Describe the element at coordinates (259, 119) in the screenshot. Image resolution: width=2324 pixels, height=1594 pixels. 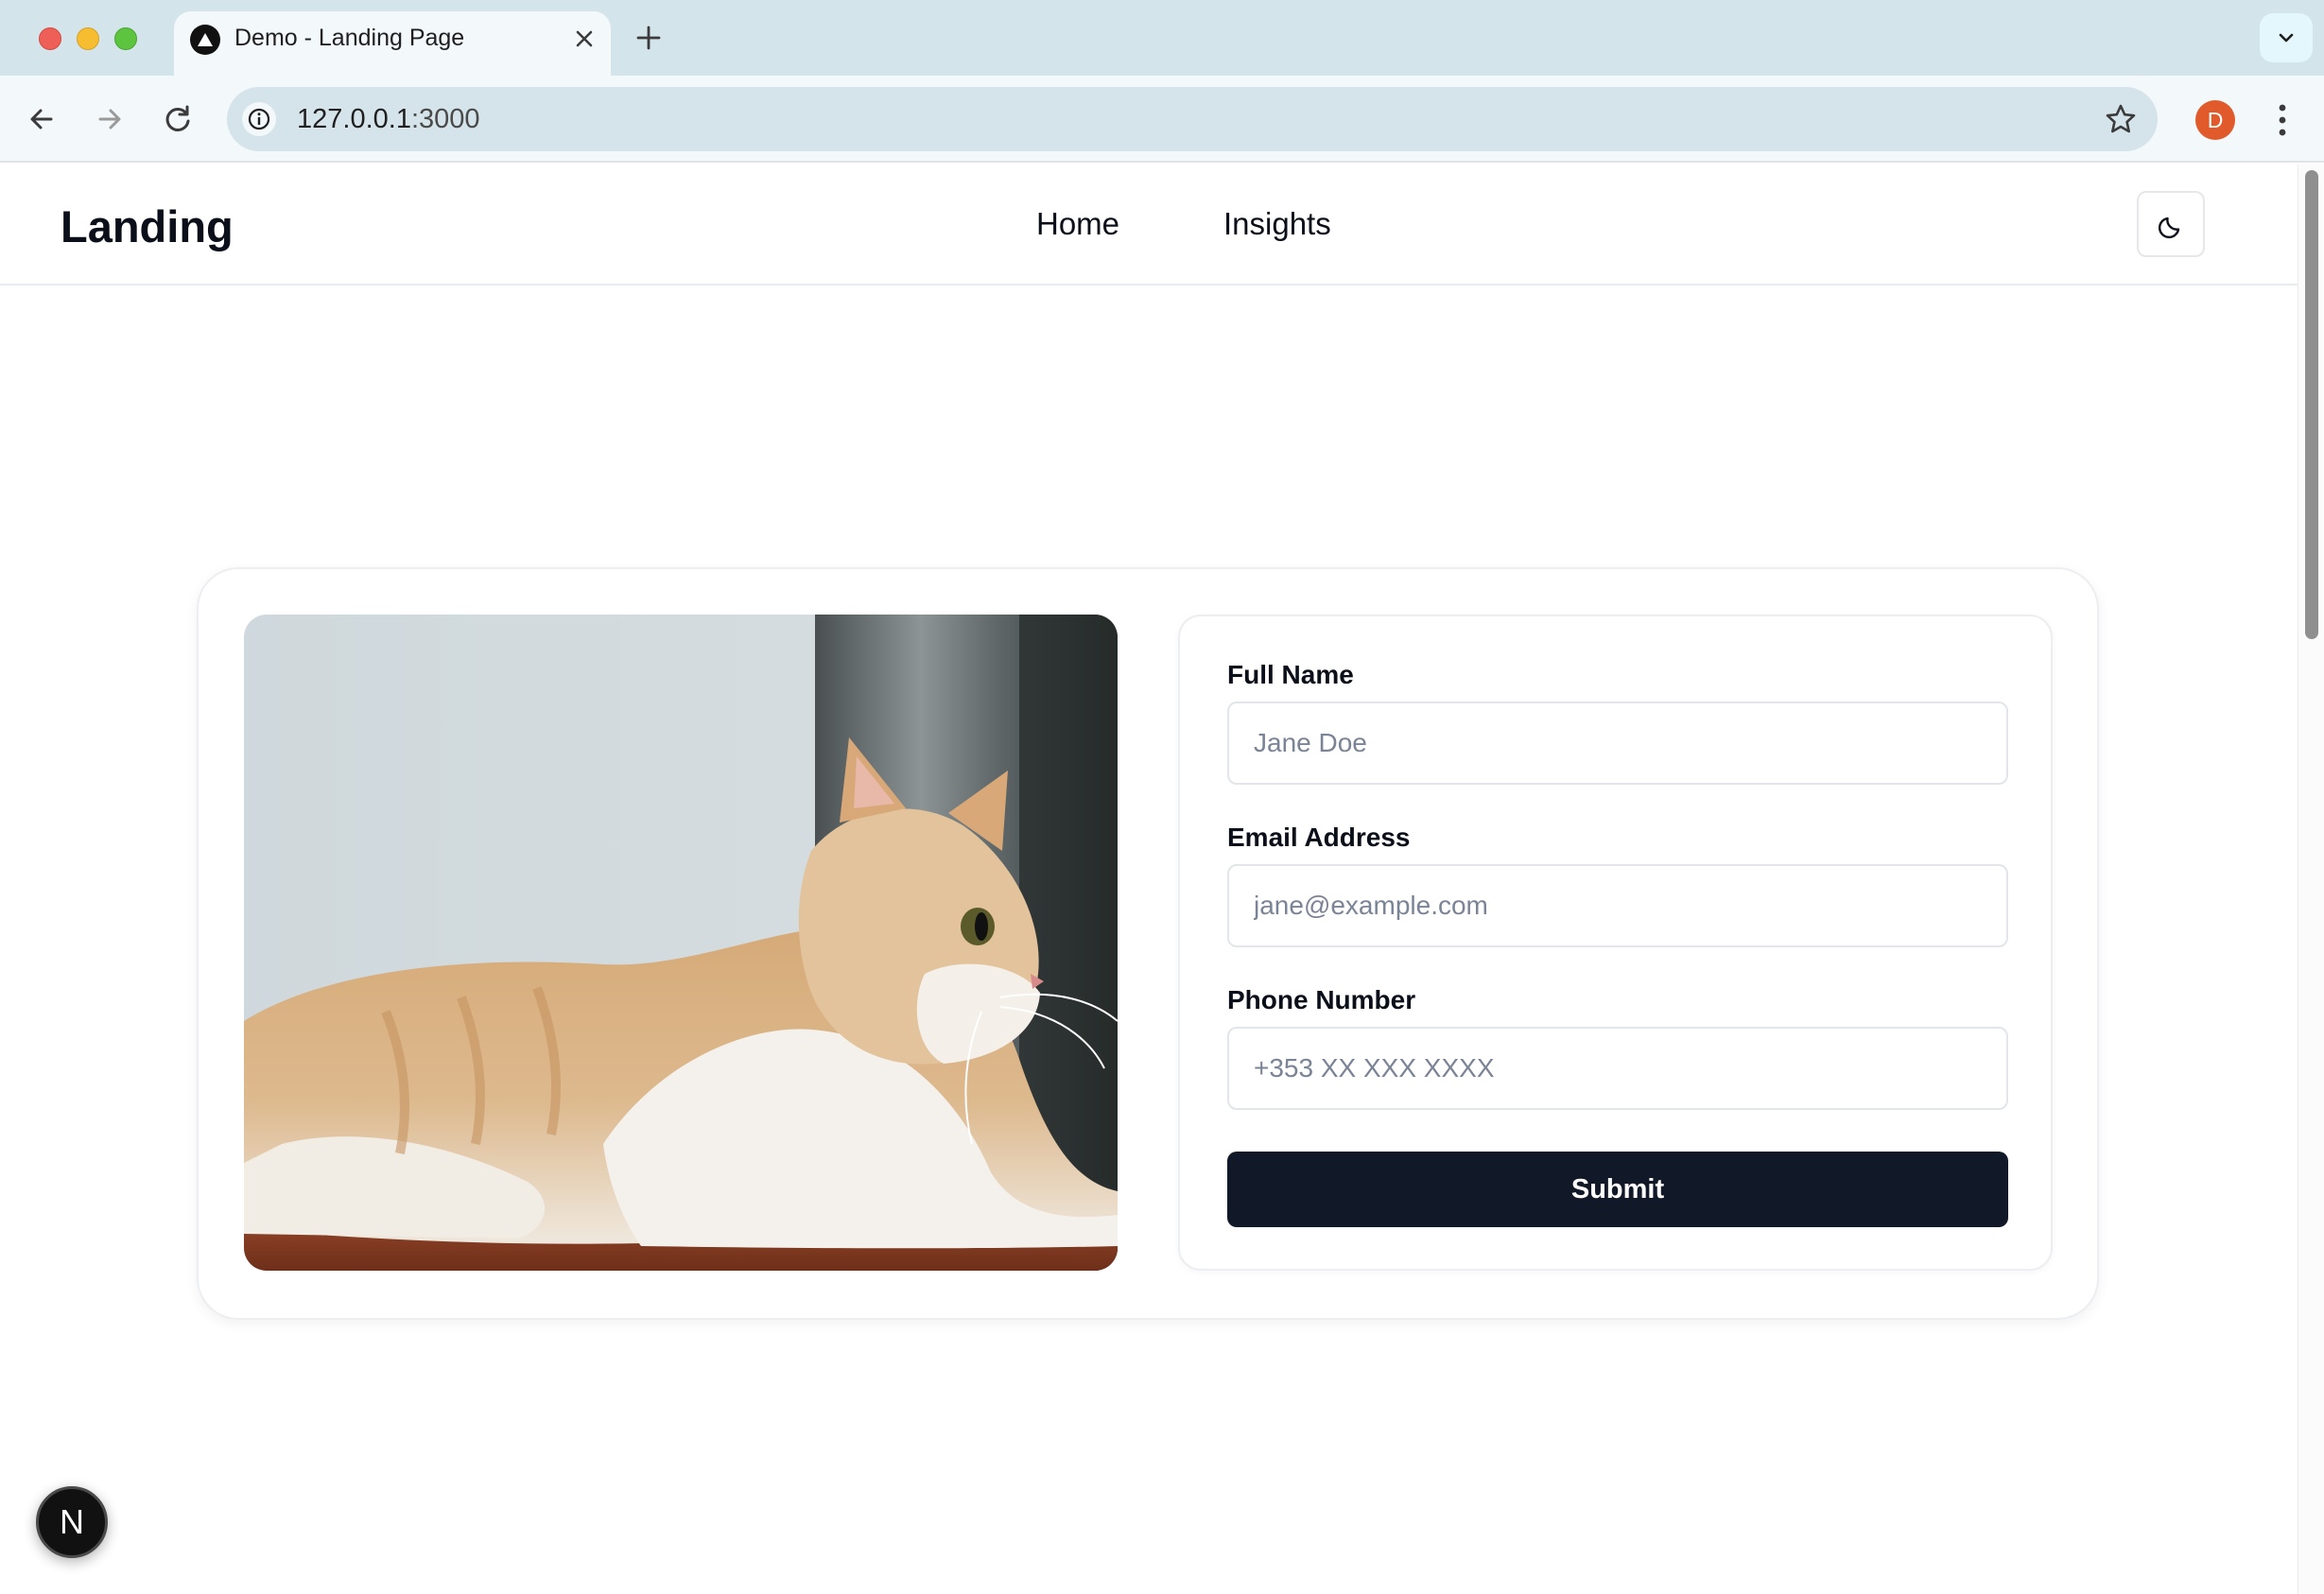
I see `site-info-icon` at that location.